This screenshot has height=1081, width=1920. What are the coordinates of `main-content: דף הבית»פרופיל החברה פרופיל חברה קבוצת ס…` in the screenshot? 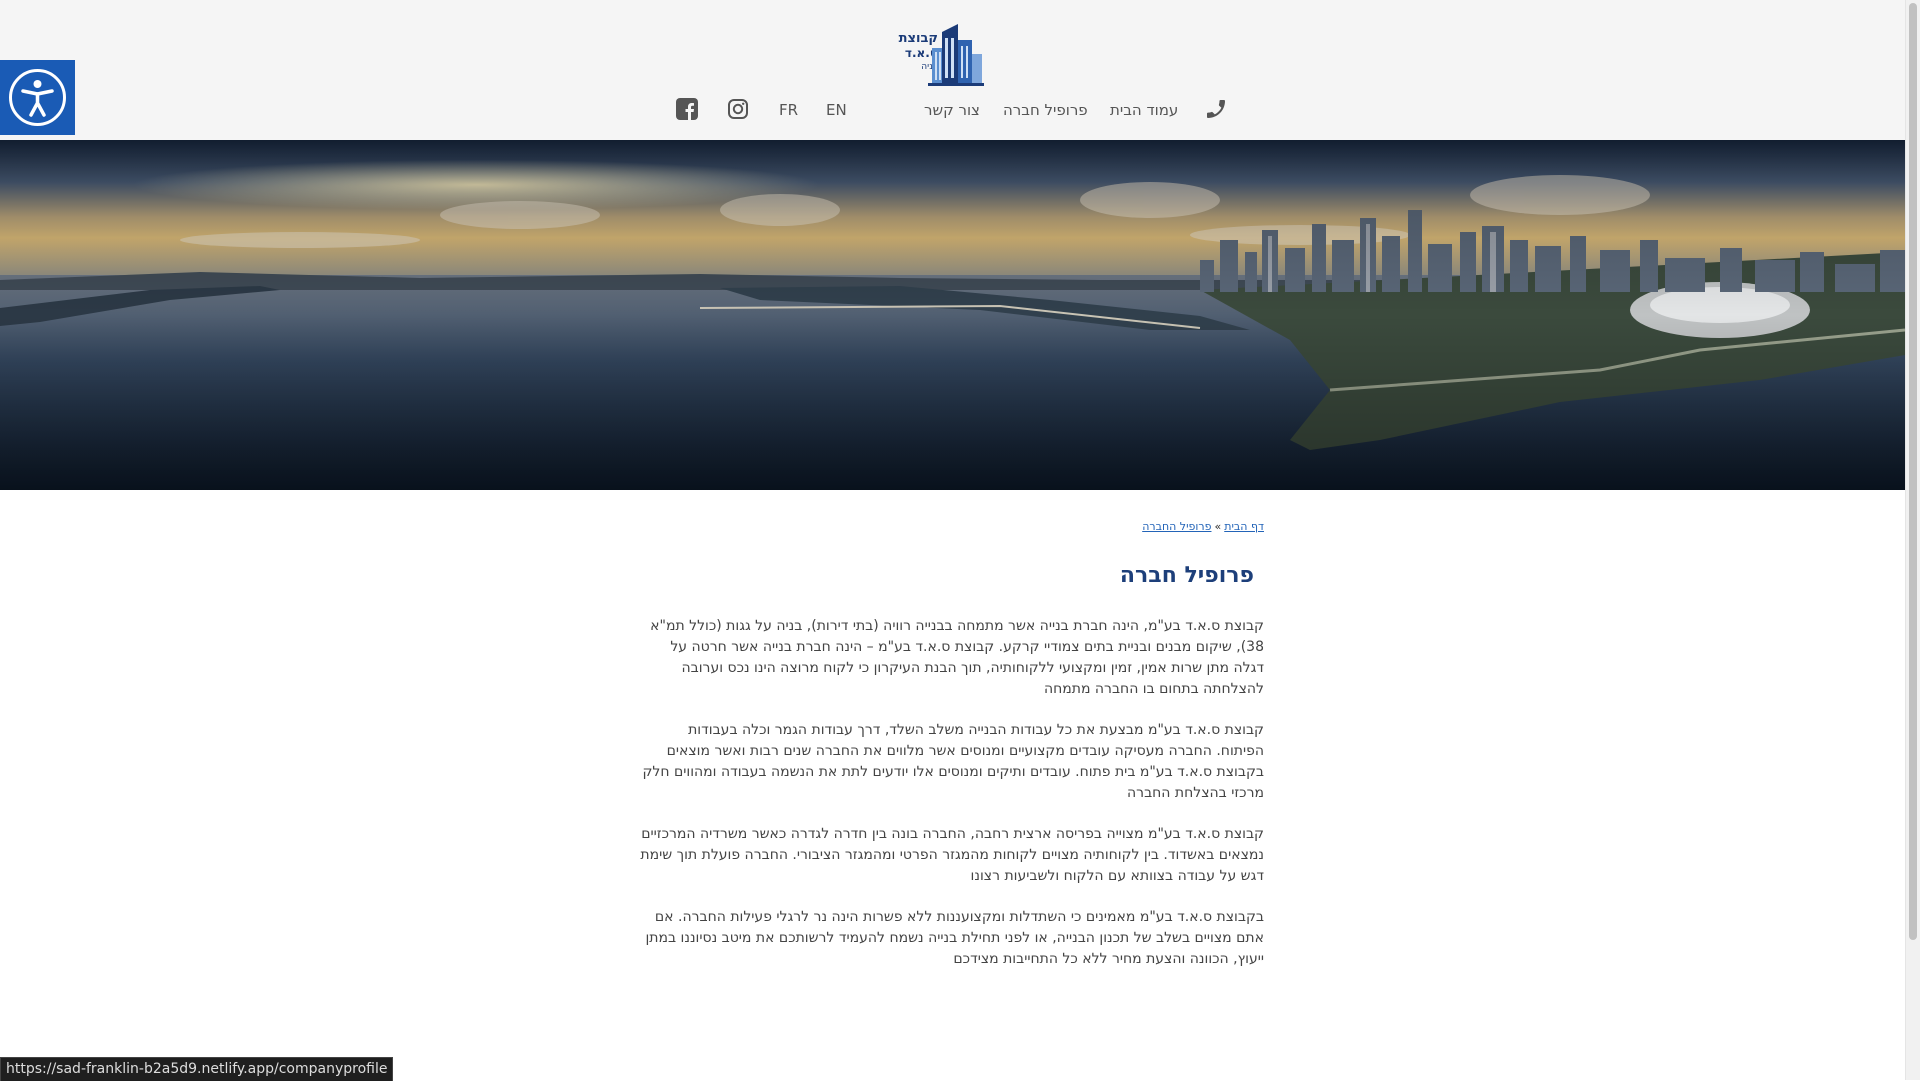 It's located at (952, 745).